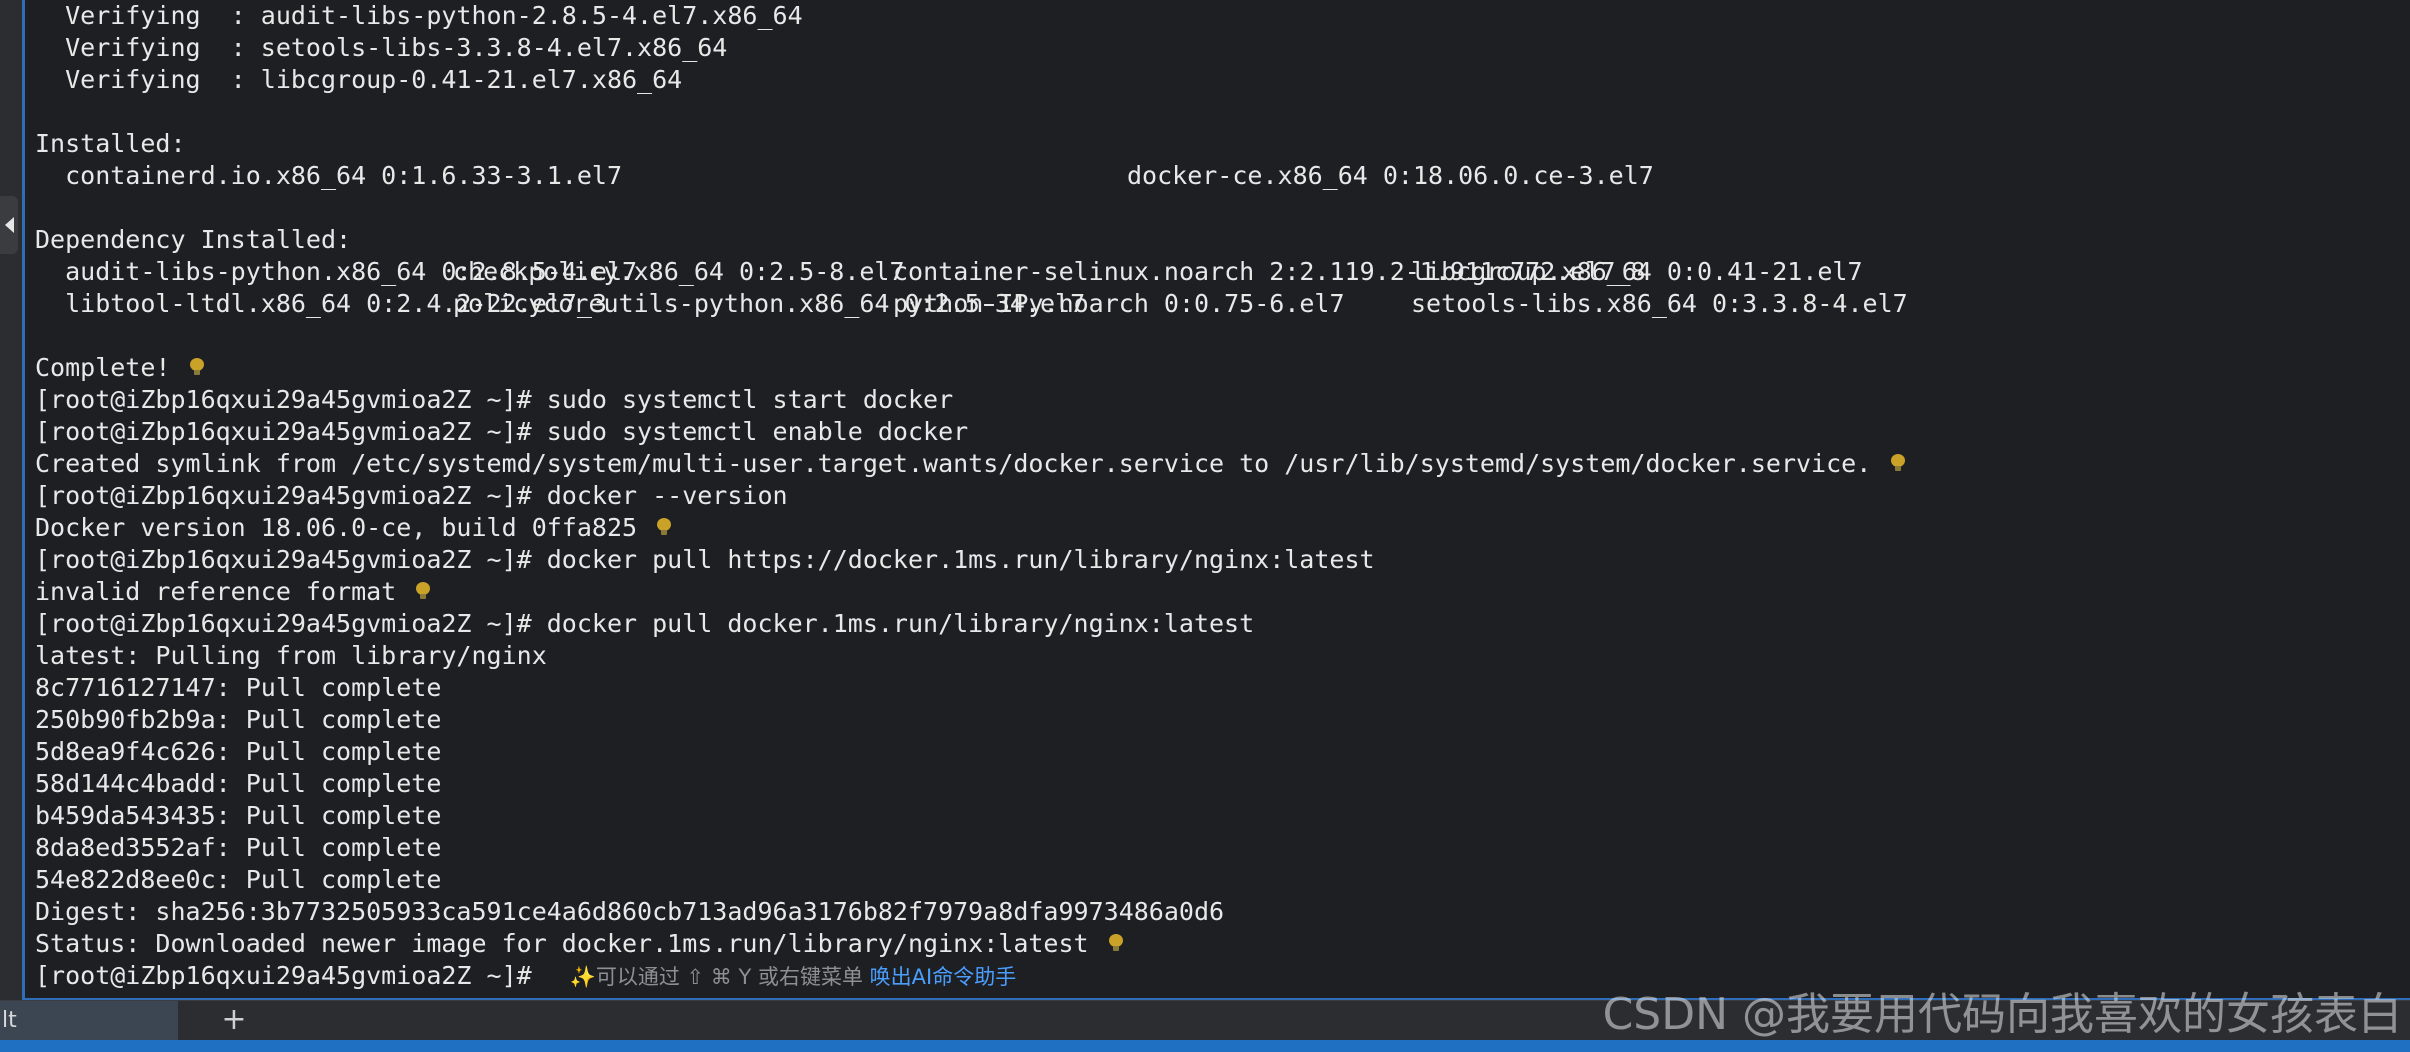  I want to click on terminal-line: 5d8ea9f4c626: Pull complete, so click(1222, 752).